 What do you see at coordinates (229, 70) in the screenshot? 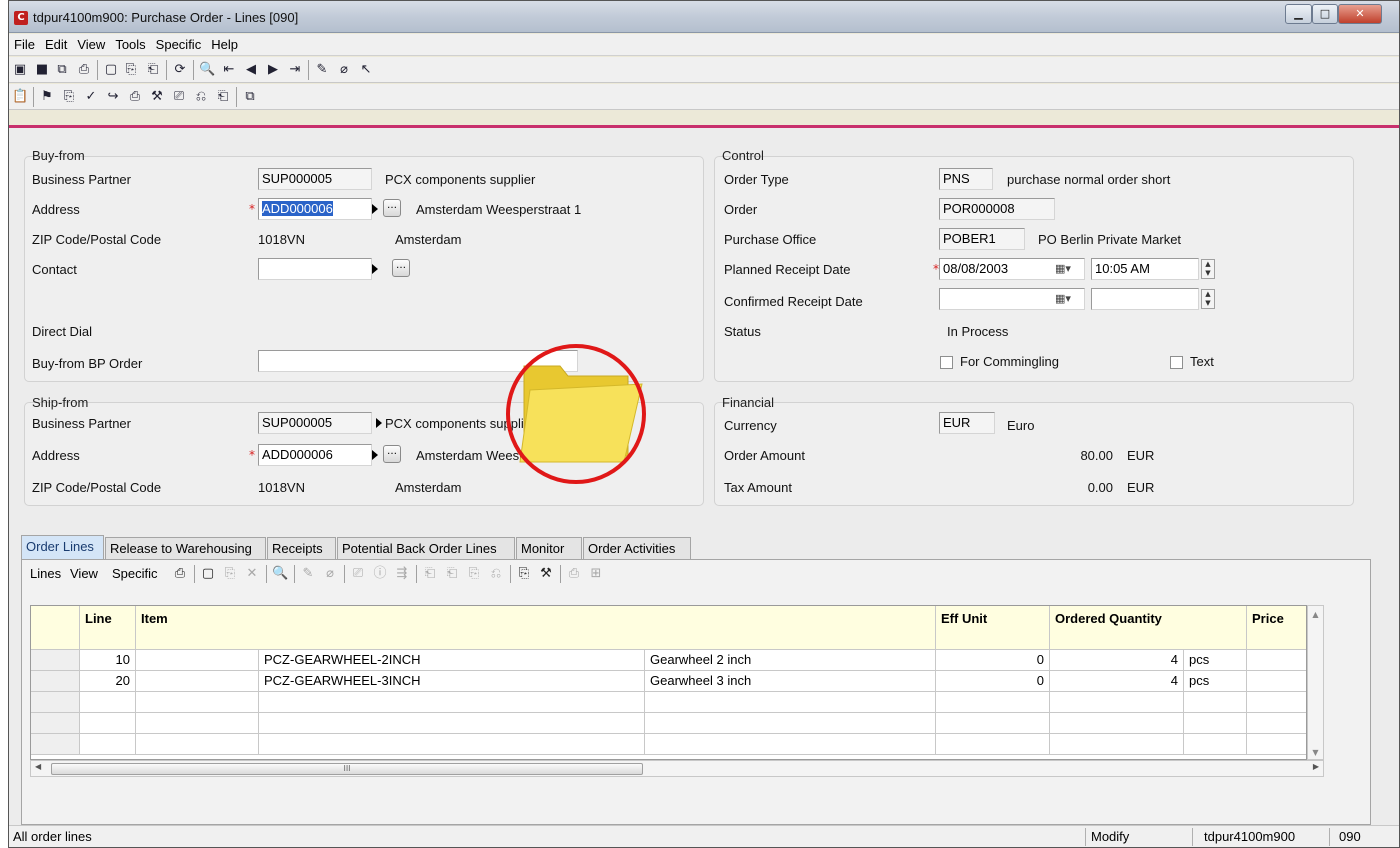
I see `first-record-icon: ⇤` at bounding box center [229, 70].